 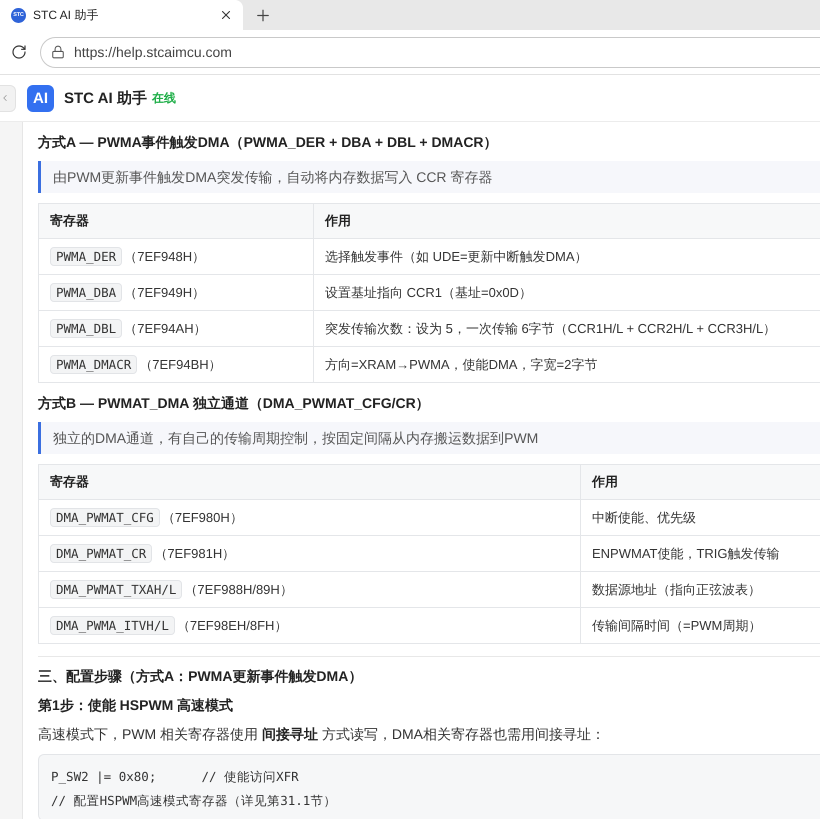 What do you see at coordinates (268, 142) in the screenshot?
I see `section-heading: 方式A — PWMA事件触发DMA（PWMA_DER + DBA + DBL + DMACR）` at bounding box center [268, 142].